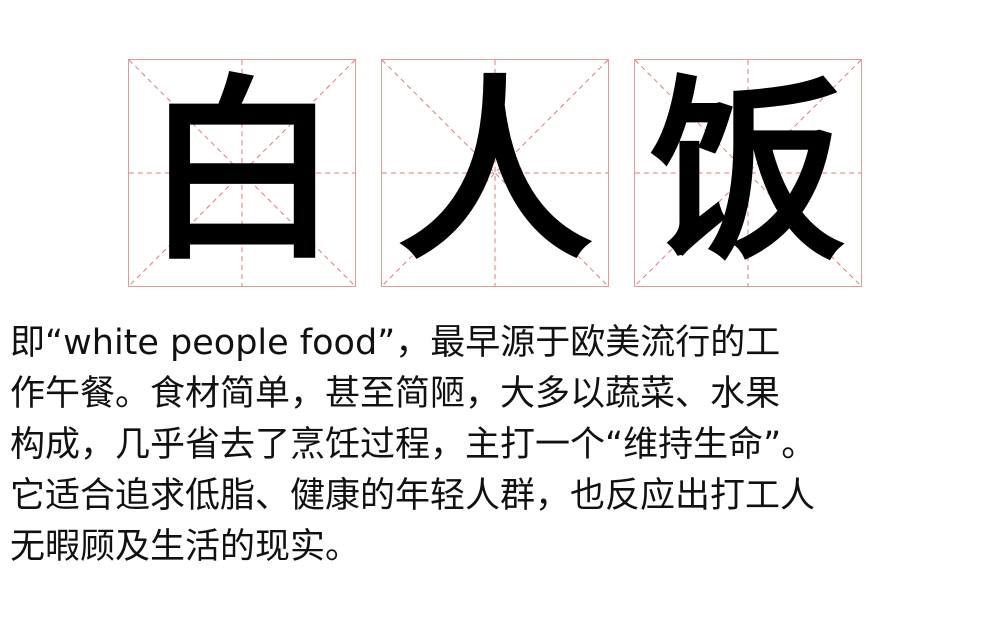  What do you see at coordinates (413, 496) in the screenshot?
I see `paragraph-line-4: 它适合追求低脂、健康的年轻人群，也反应出打工人` at bounding box center [413, 496].